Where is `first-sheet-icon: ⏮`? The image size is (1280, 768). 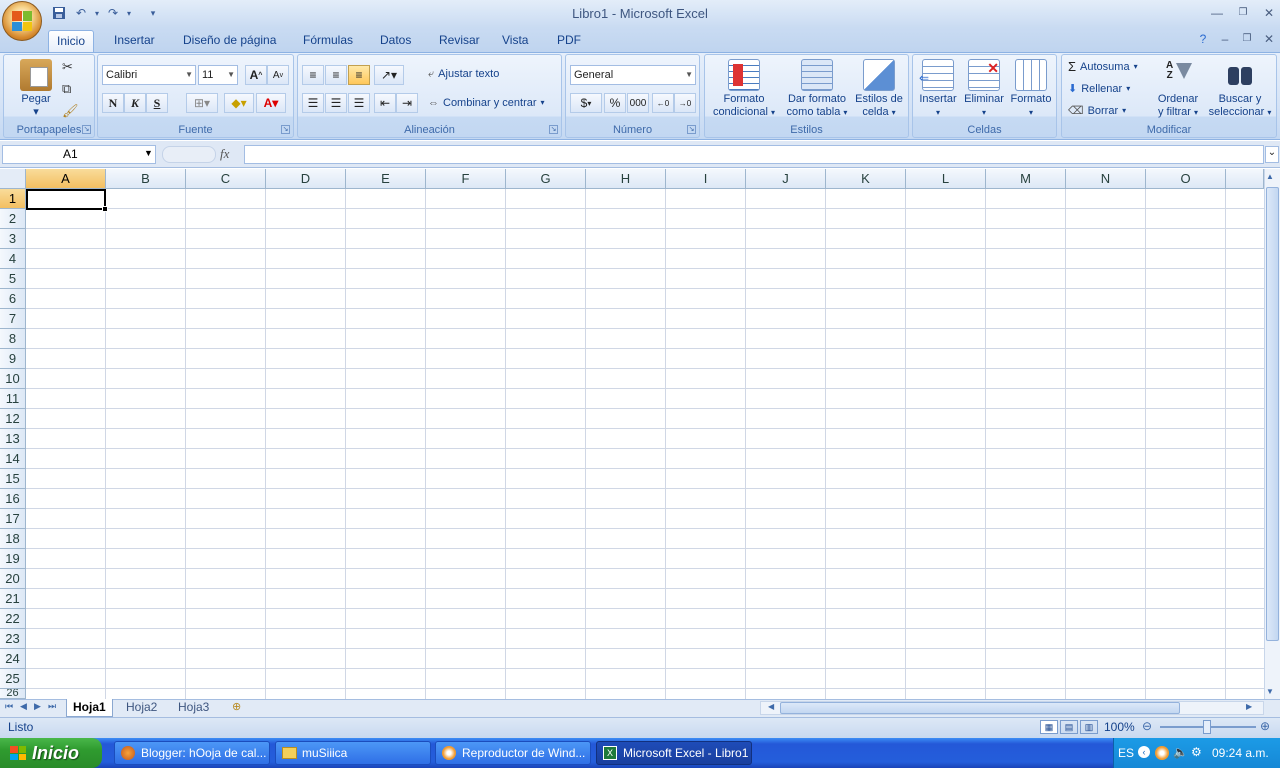
first-sheet-icon: ⏮ is located at coordinates (9, 706).